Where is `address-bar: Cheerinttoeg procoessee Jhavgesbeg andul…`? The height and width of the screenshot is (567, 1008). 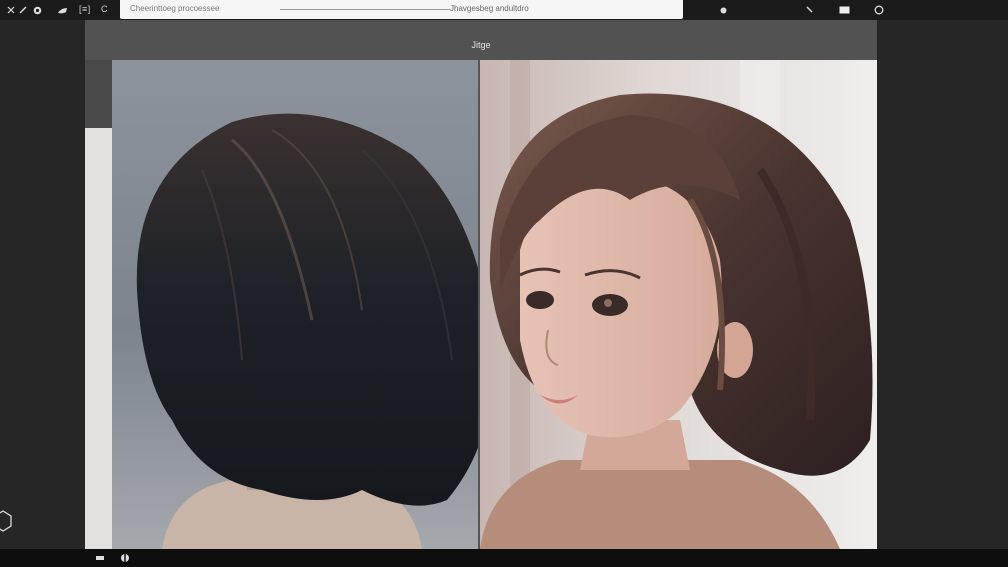 address-bar: Cheerinttoeg procoessee Jhavgesbeg andul… is located at coordinates (401, 9).